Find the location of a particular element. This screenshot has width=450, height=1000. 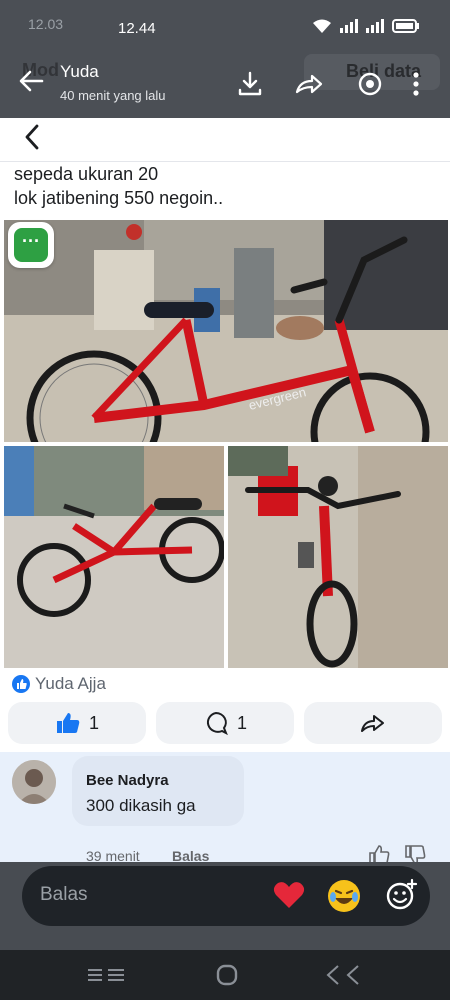

add-emoji-icon is located at coordinates (401, 895).